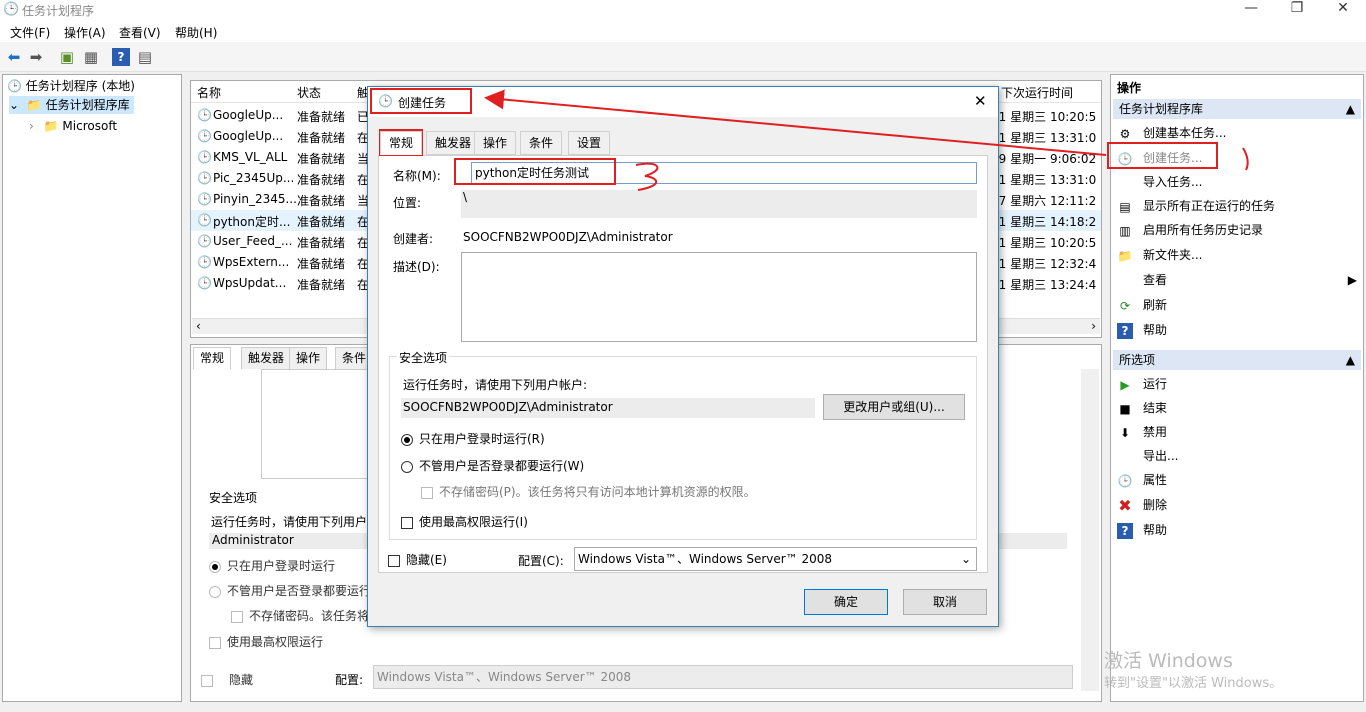  I want to click on annotation-arrow, so click(795, 122).